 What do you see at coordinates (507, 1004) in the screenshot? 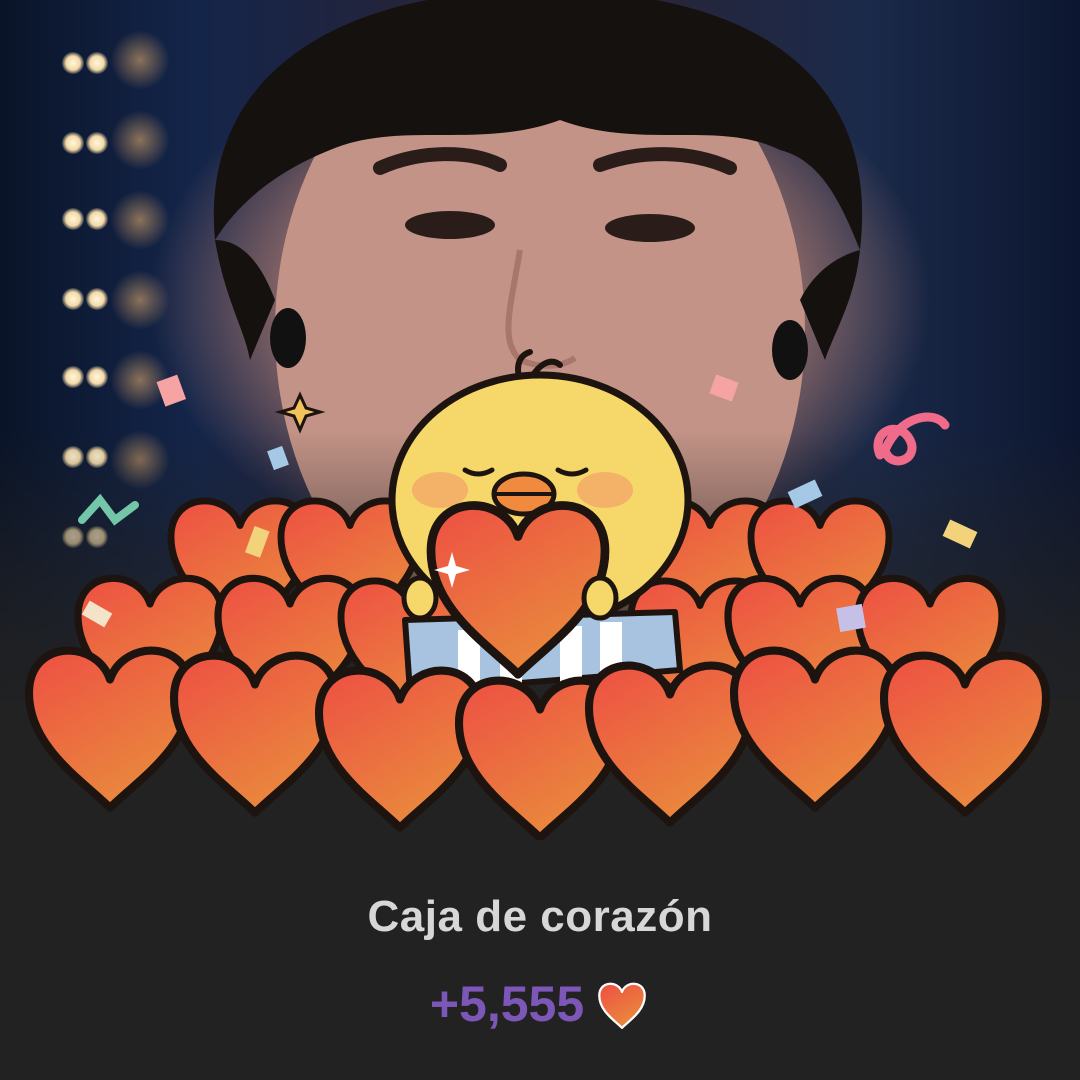
I see `reward-points: +5,555` at bounding box center [507, 1004].